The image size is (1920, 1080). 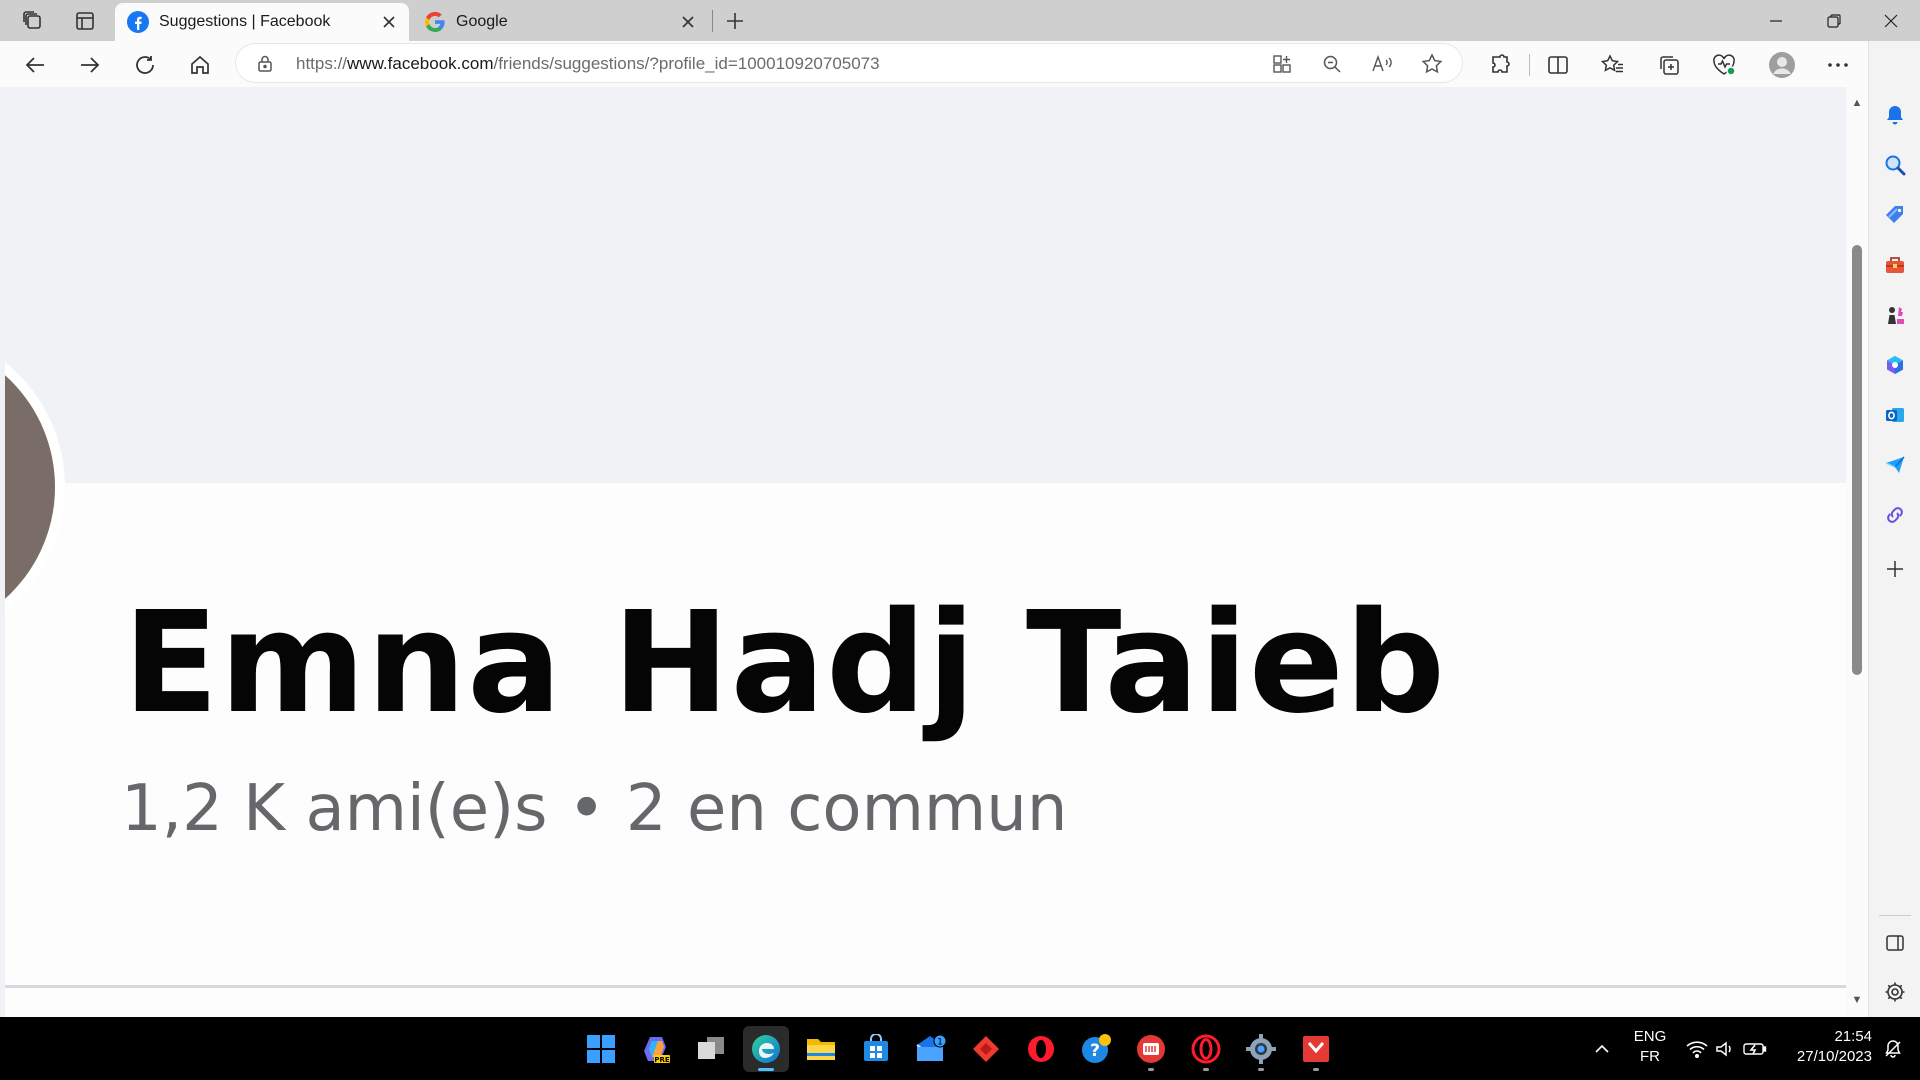 I want to click on search-icon, so click(x=1895, y=165).